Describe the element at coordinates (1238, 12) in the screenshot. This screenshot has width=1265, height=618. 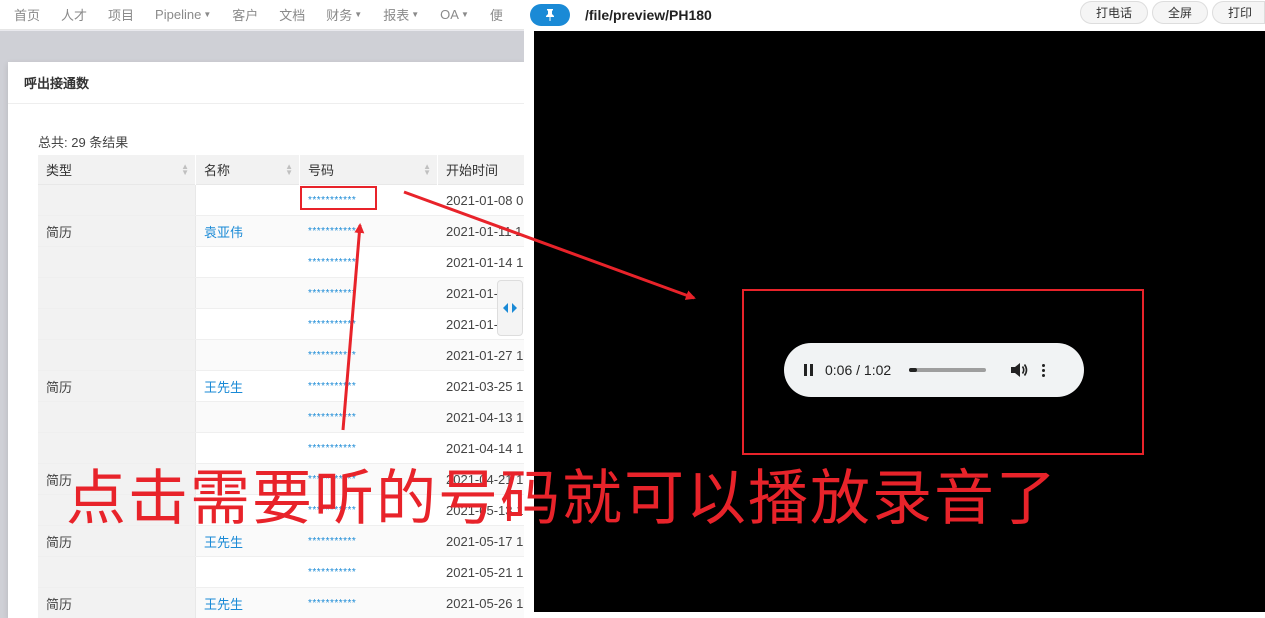
I see `print-button: 打印` at that location.